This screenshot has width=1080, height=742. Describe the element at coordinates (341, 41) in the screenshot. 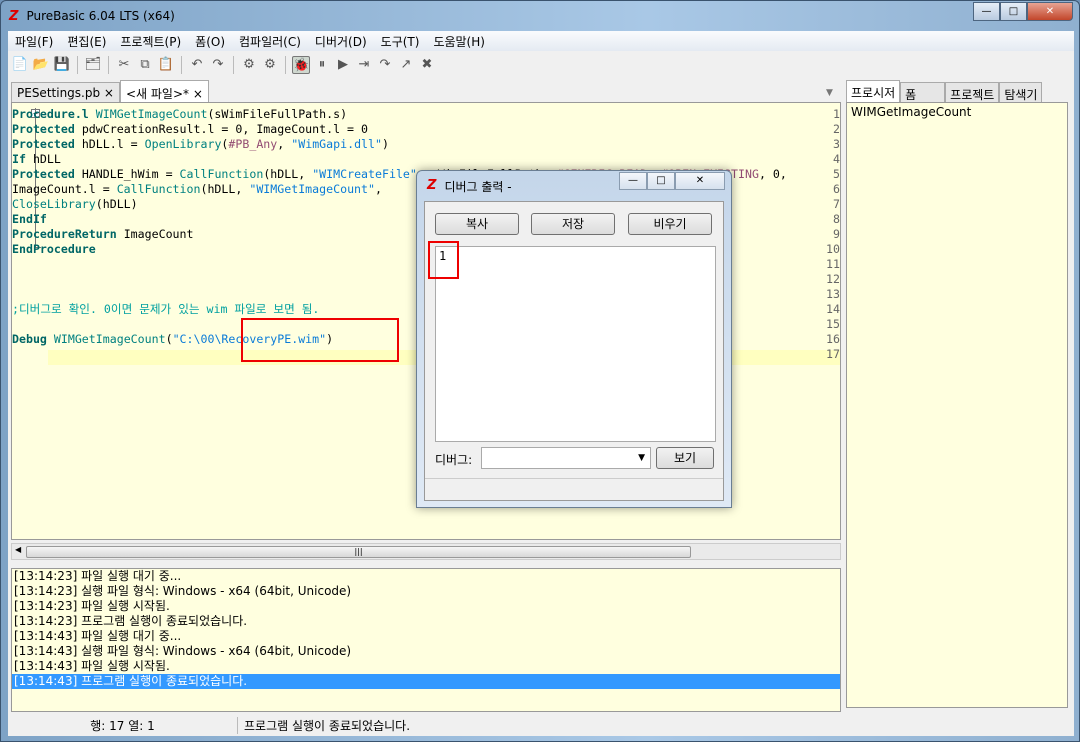

I see `menu-item: 디버거(D)` at that location.